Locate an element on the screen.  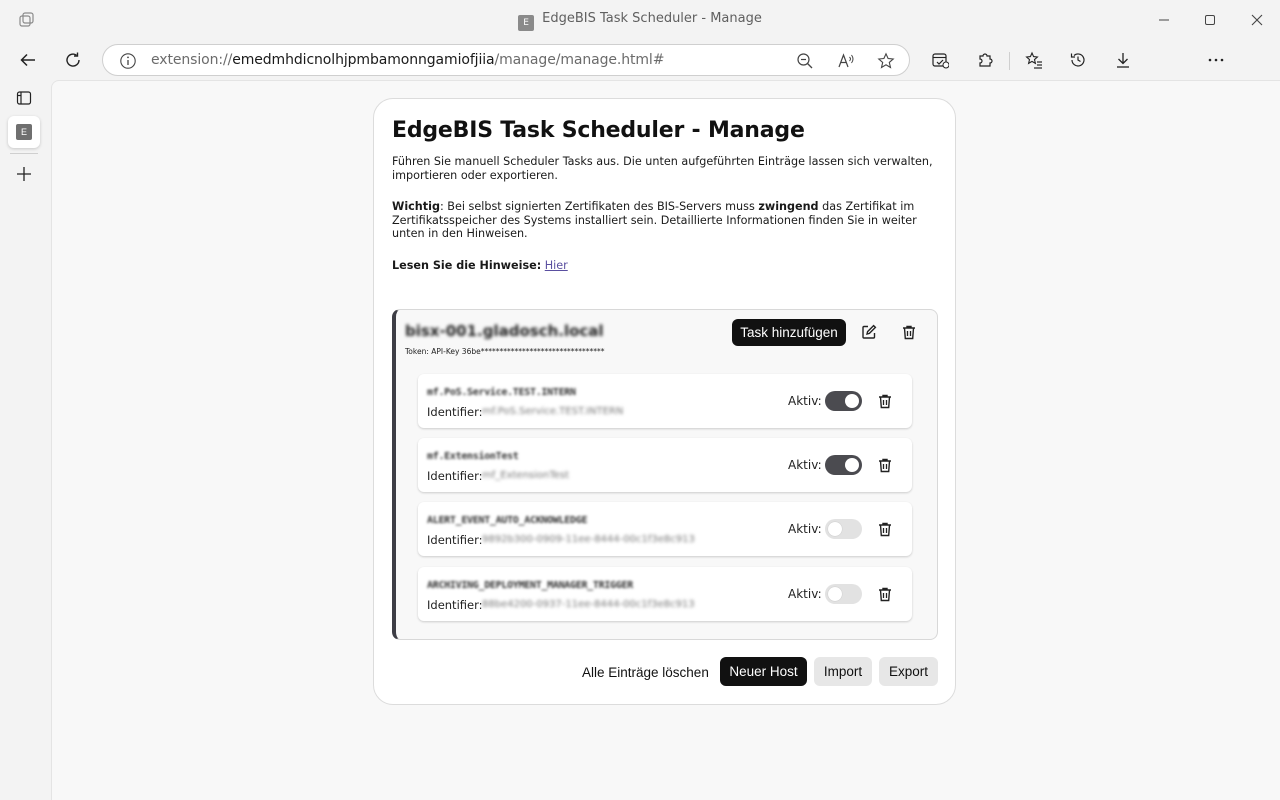
read-aloud-icon is located at coordinates (846, 60).